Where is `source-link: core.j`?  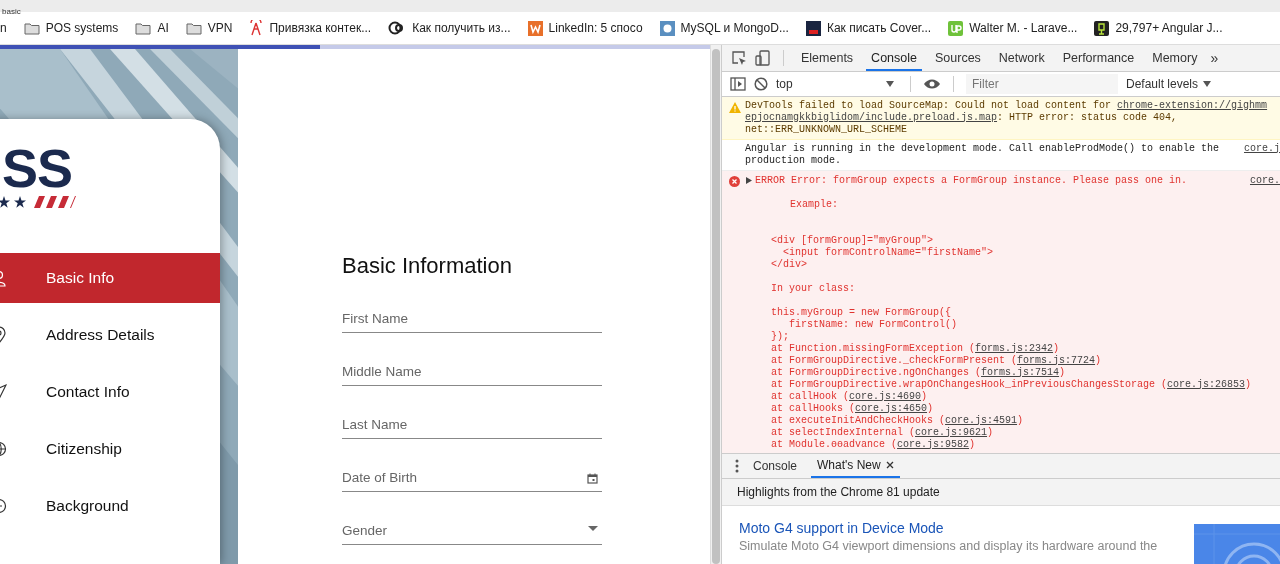
source-link: core.j is located at coordinates (1262, 148).